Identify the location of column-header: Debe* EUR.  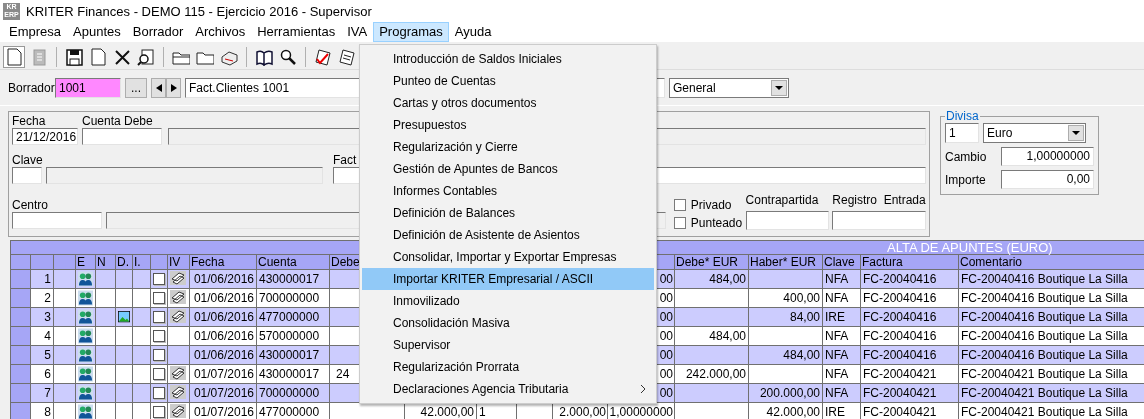
(712, 262).